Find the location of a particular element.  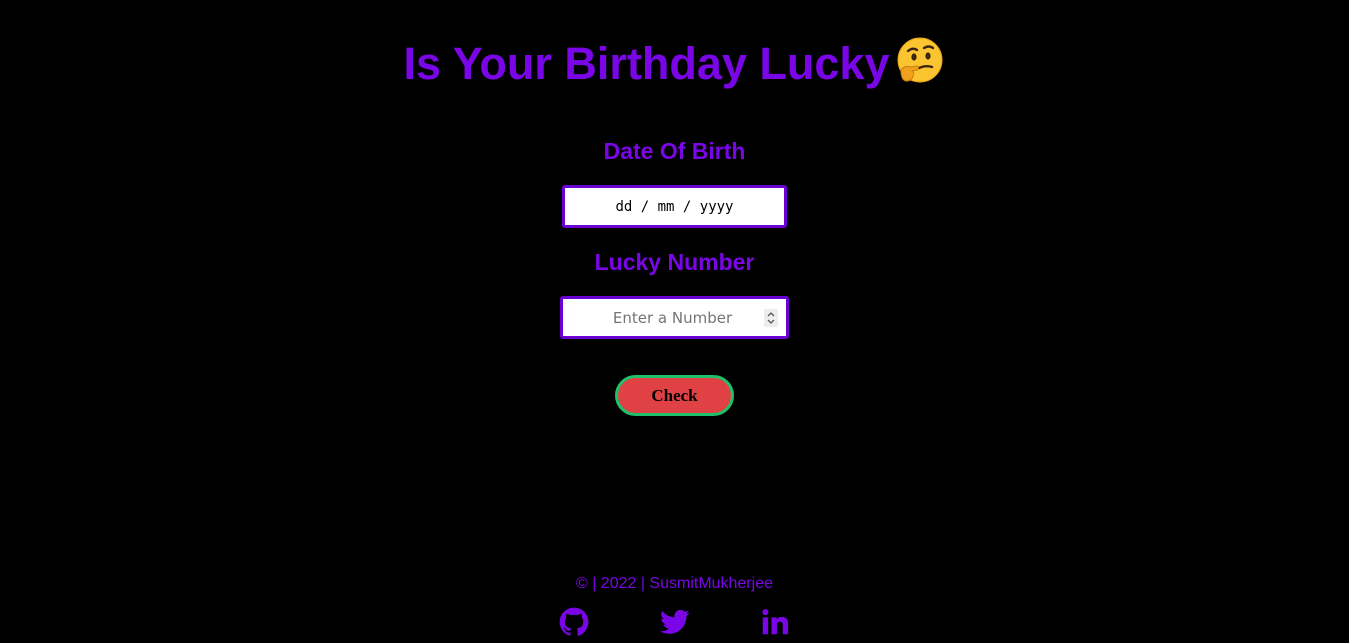

twitter-link is located at coordinates (675, 622).